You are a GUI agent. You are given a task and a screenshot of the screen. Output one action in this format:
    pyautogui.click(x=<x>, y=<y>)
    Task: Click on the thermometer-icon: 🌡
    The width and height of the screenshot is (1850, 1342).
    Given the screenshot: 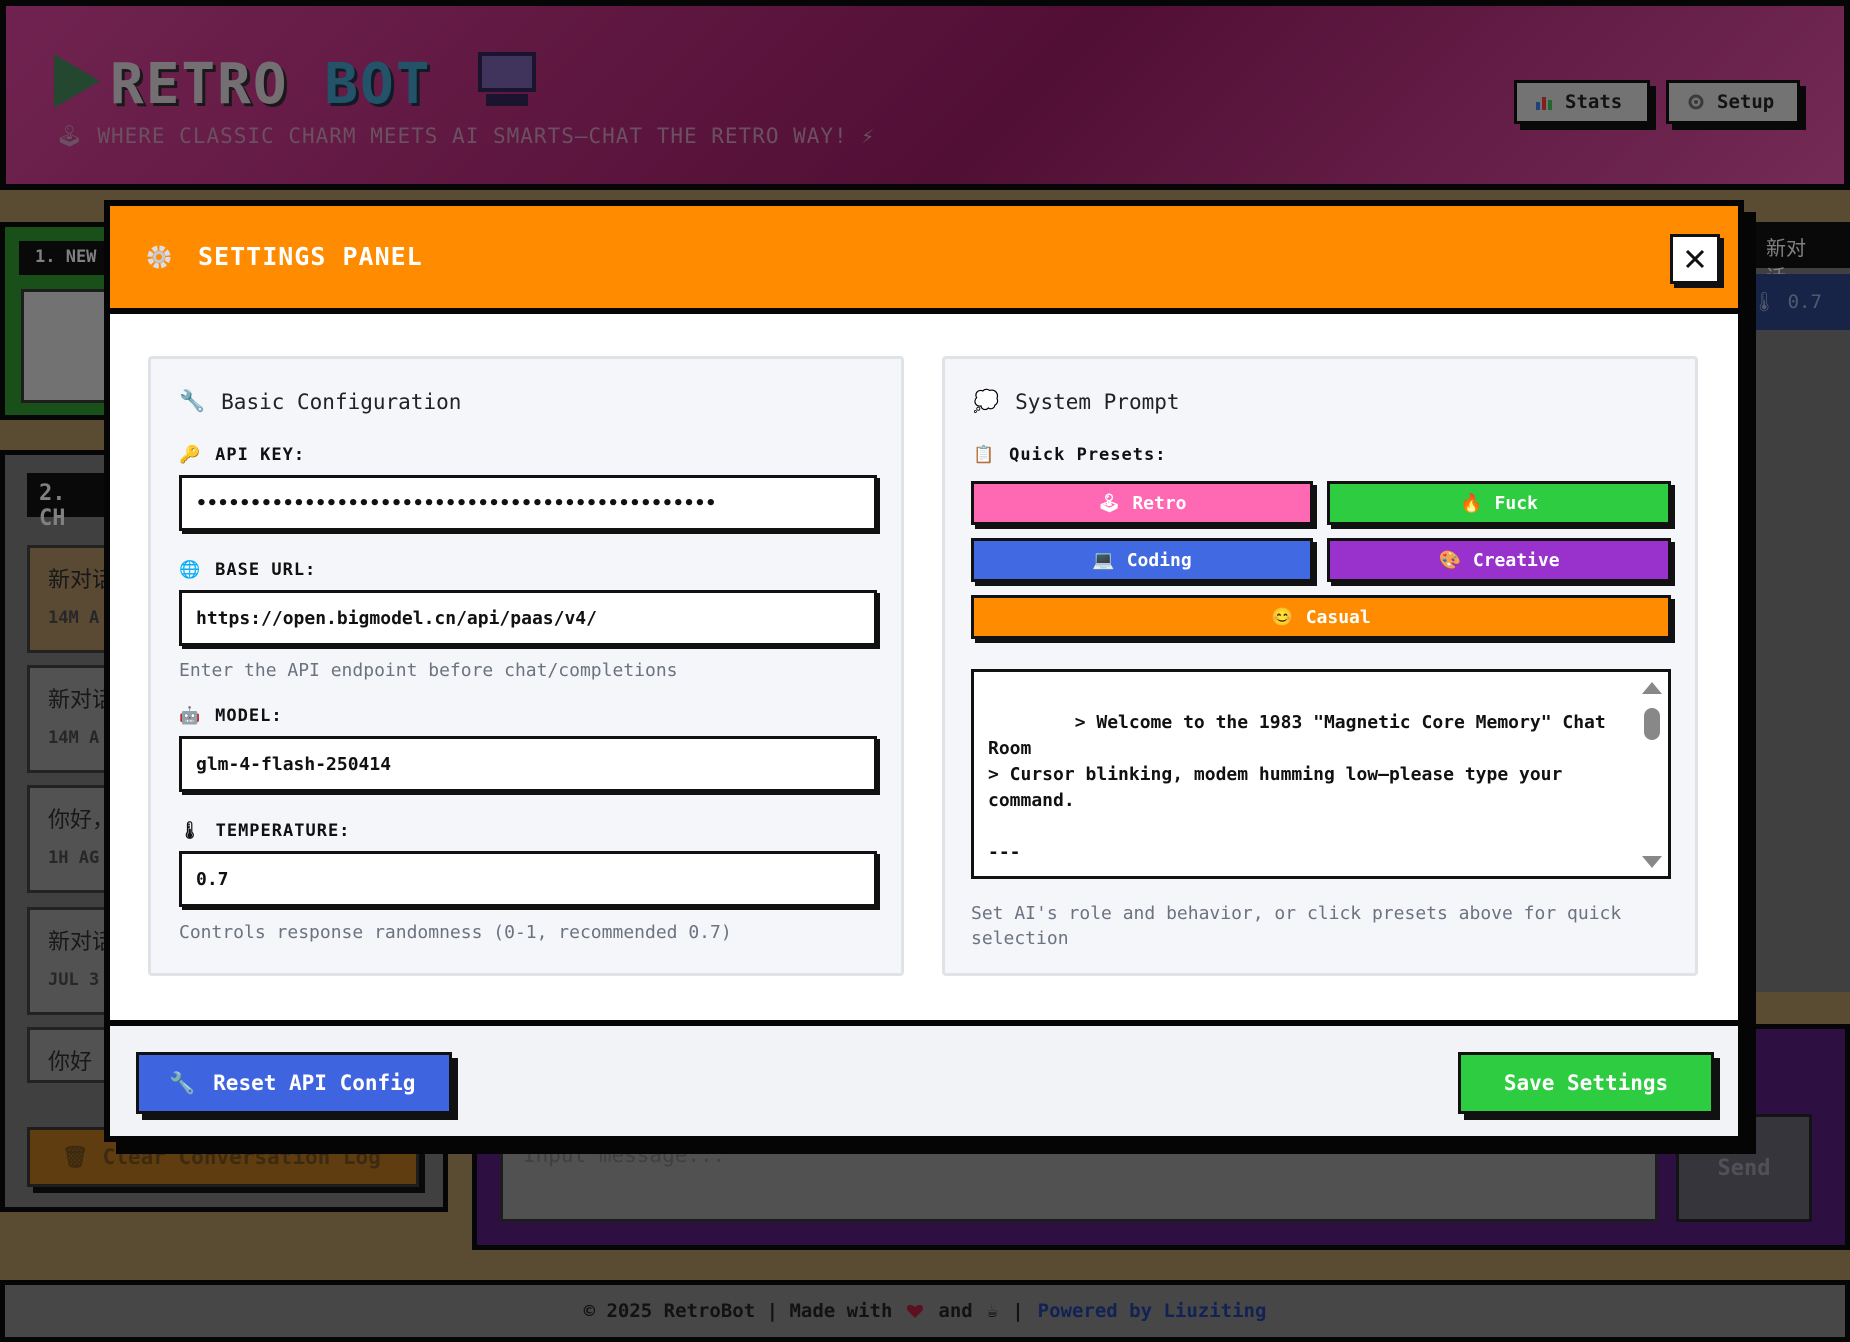 What is the action you would take?
    pyautogui.click(x=190, y=831)
    